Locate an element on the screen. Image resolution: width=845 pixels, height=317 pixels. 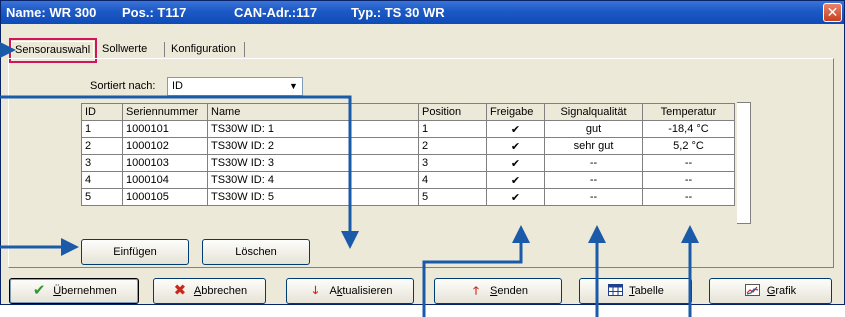
apply-label-mnemonic: Ü is located at coordinates (57, 291).